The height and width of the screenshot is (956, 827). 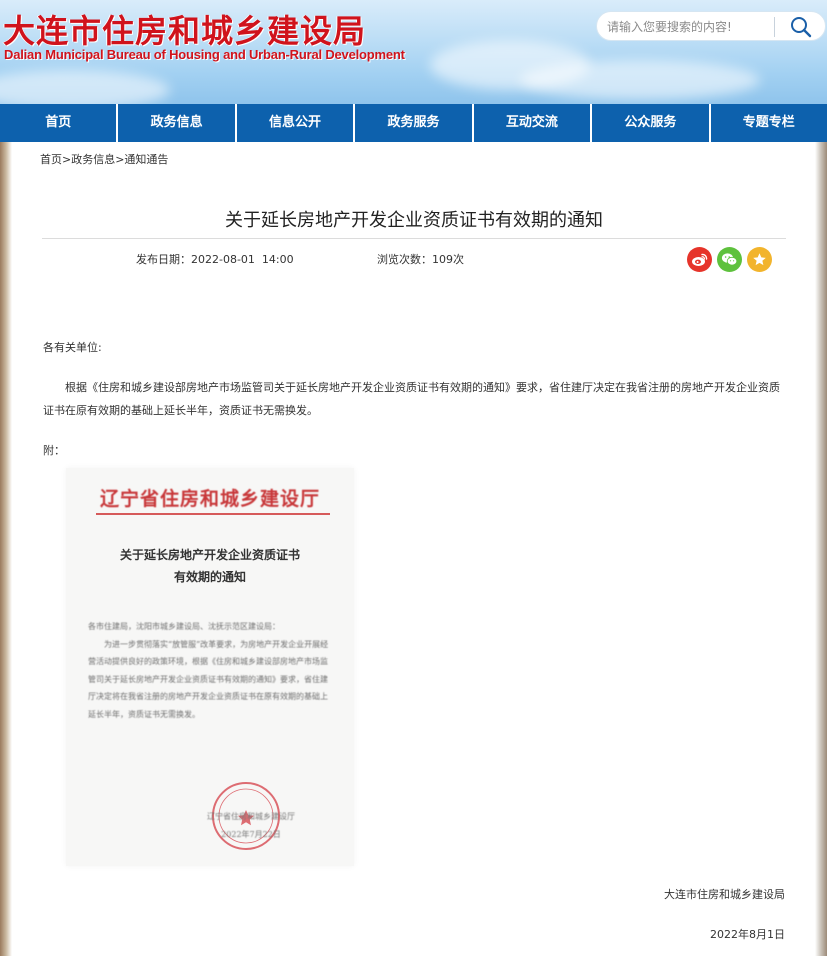 I want to click on search-button, so click(x=801, y=27).